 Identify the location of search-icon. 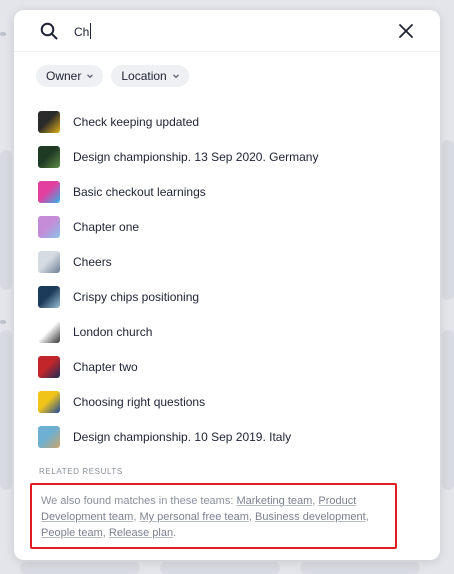
(49, 31).